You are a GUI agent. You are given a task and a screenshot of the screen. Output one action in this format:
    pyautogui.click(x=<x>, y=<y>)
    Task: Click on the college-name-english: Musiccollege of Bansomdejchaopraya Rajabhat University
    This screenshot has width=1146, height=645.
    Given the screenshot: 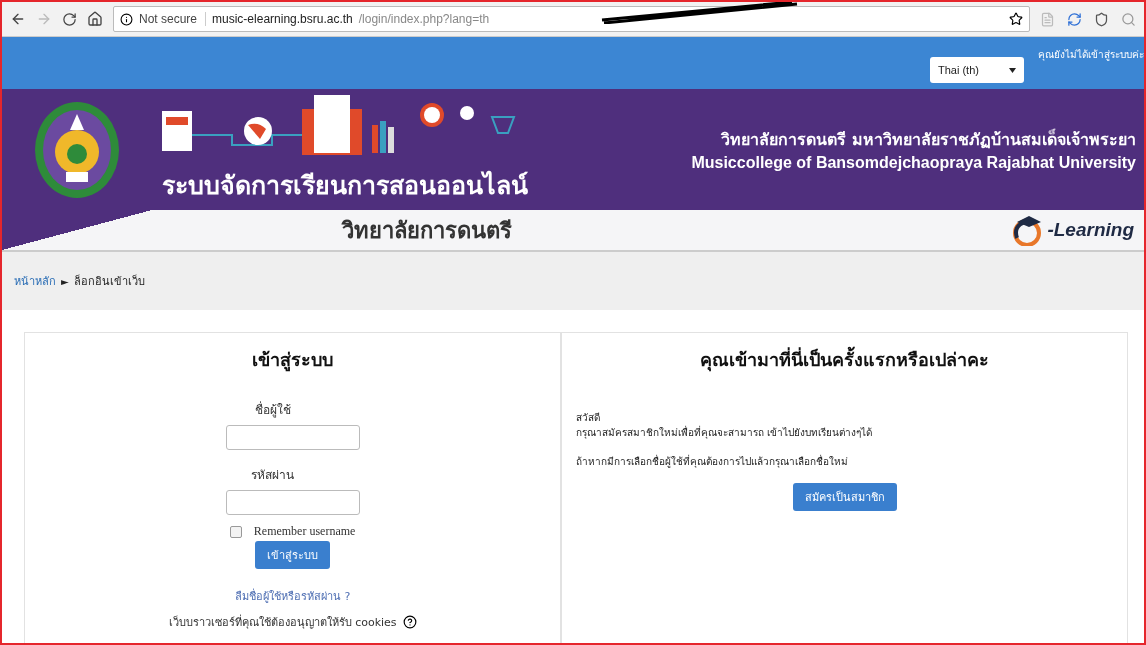 What is the action you would take?
    pyautogui.click(x=913, y=163)
    